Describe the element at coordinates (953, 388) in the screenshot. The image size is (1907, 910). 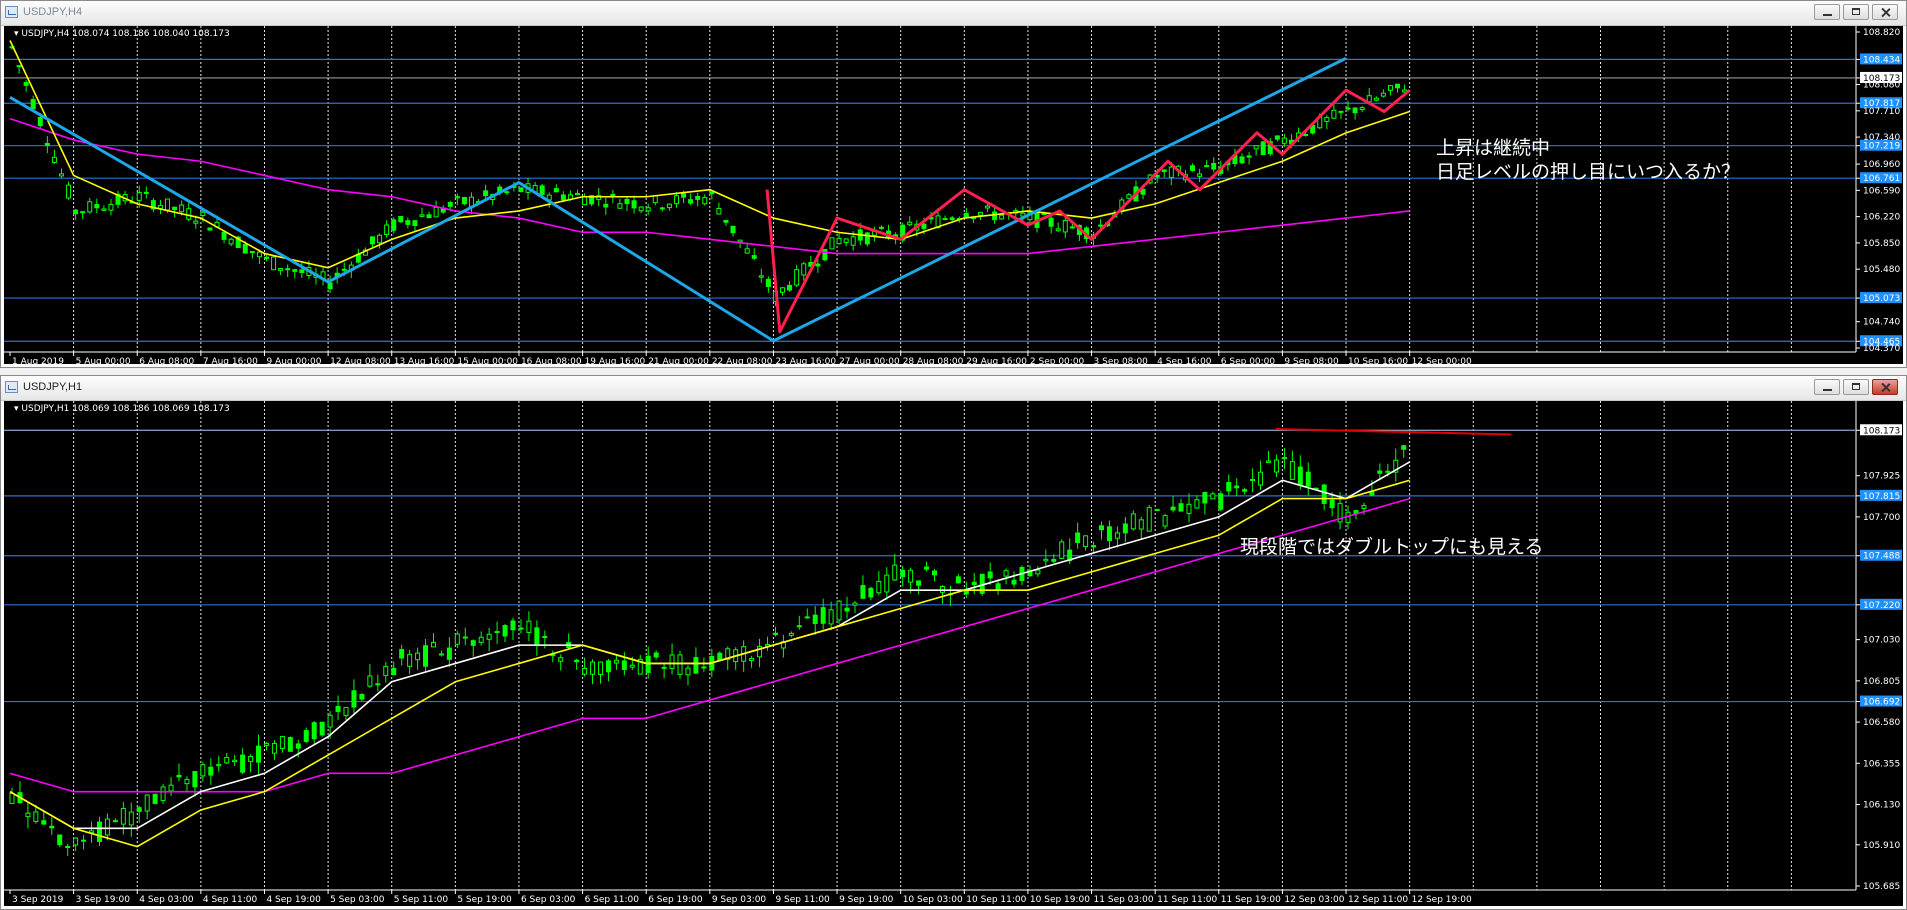
I see `title-bar-h1: USDJPY,H1` at that location.